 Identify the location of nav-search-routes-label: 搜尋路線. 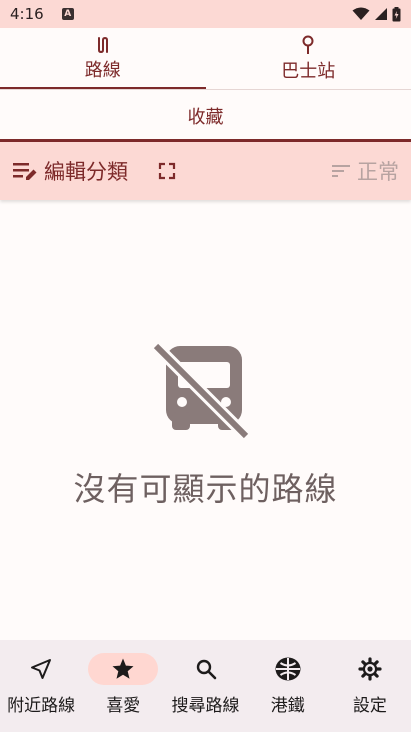
(205, 706).